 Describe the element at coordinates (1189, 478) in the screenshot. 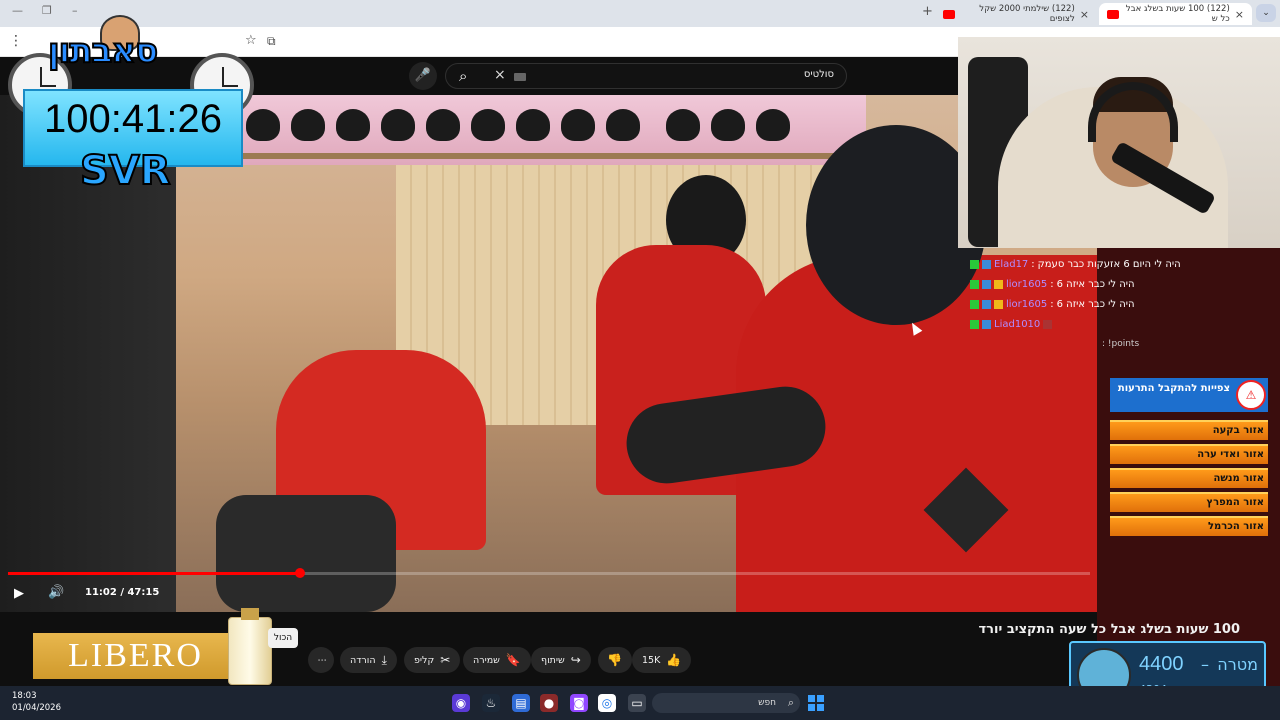

I see `alert-zone: אזור מנשה` at that location.